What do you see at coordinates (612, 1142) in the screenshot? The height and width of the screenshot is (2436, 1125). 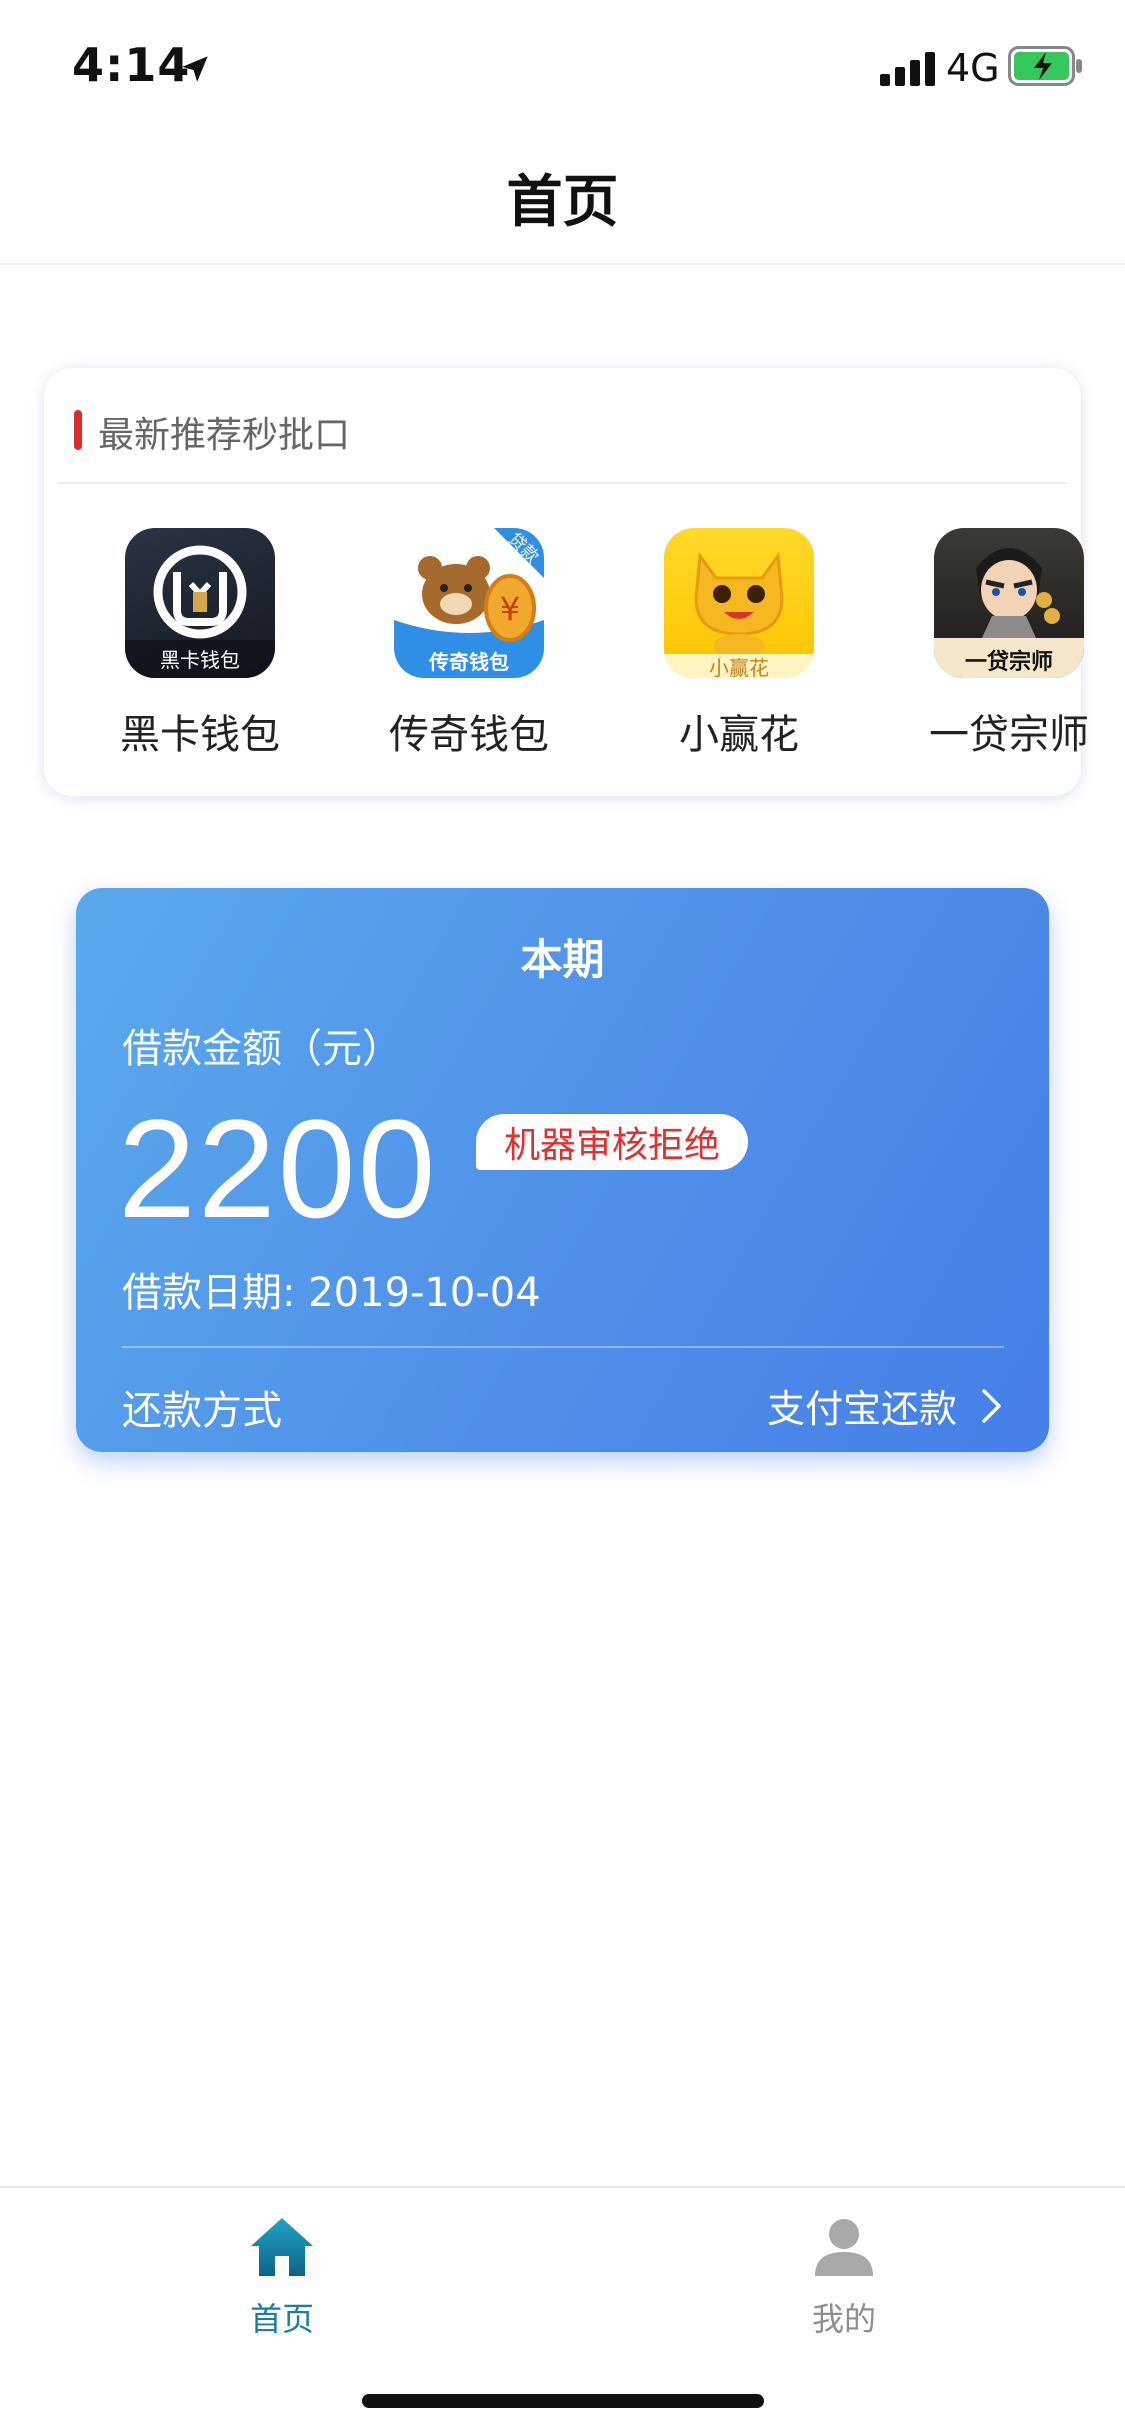 I see `review-status-badge: 机器审核拒绝` at bounding box center [612, 1142].